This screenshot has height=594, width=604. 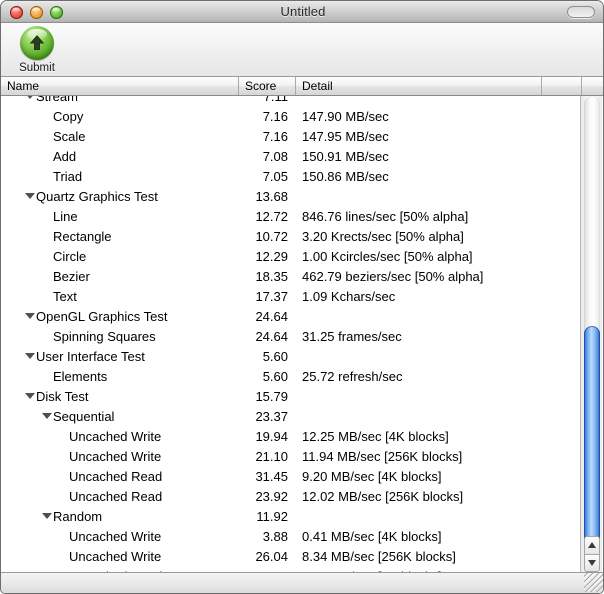 I want to click on table-row: Disk Test 15.79, so click(x=291, y=397).